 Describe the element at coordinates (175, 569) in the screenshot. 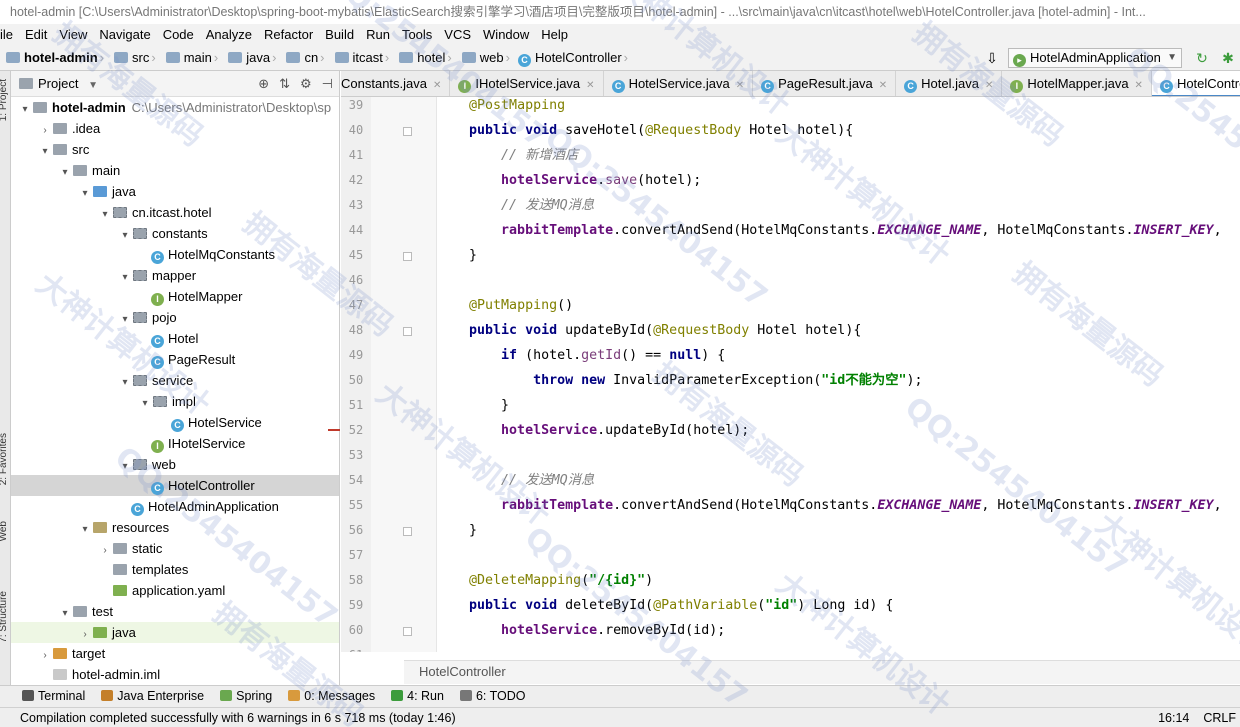

I see `tree-node: templates` at that location.